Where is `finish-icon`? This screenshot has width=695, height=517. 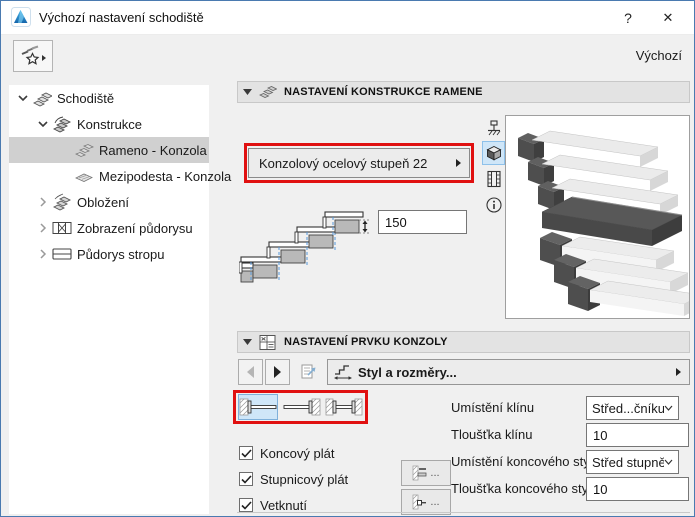
finish-icon is located at coordinates (62, 202).